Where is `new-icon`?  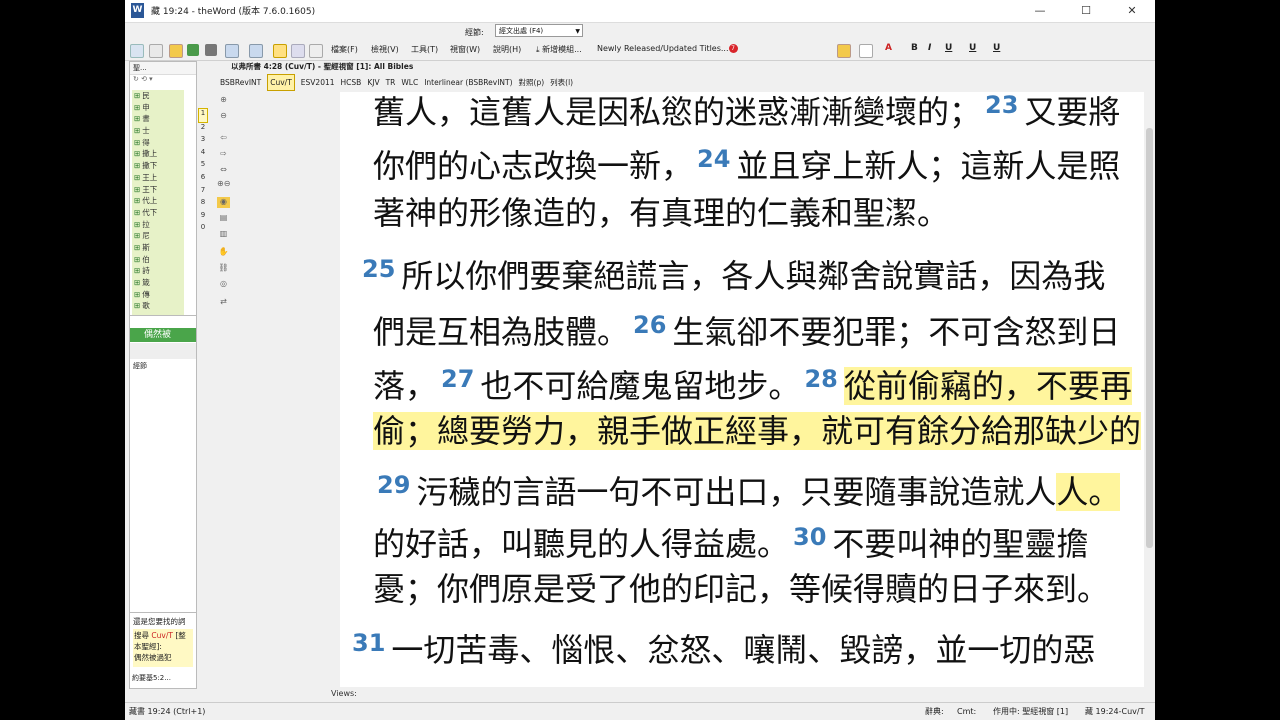 new-icon is located at coordinates (137, 51).